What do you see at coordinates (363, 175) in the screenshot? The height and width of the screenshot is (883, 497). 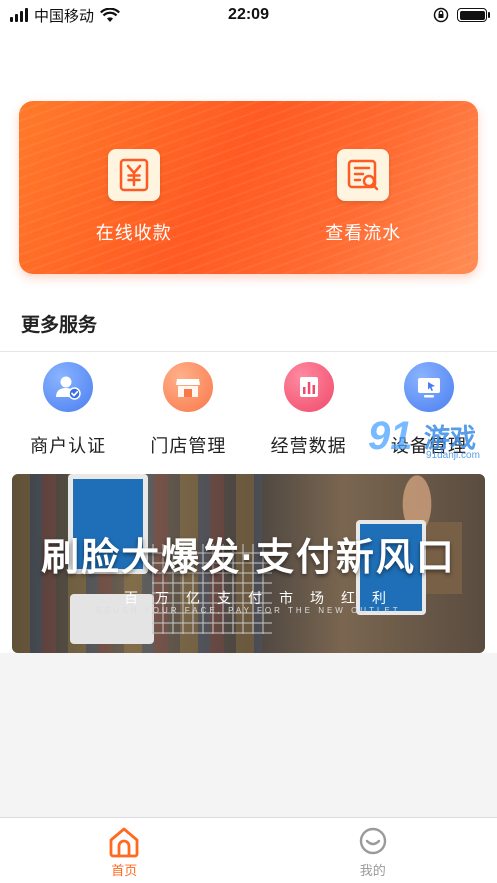 I see `ledger-search-icon` at bounding box center [363, 175].